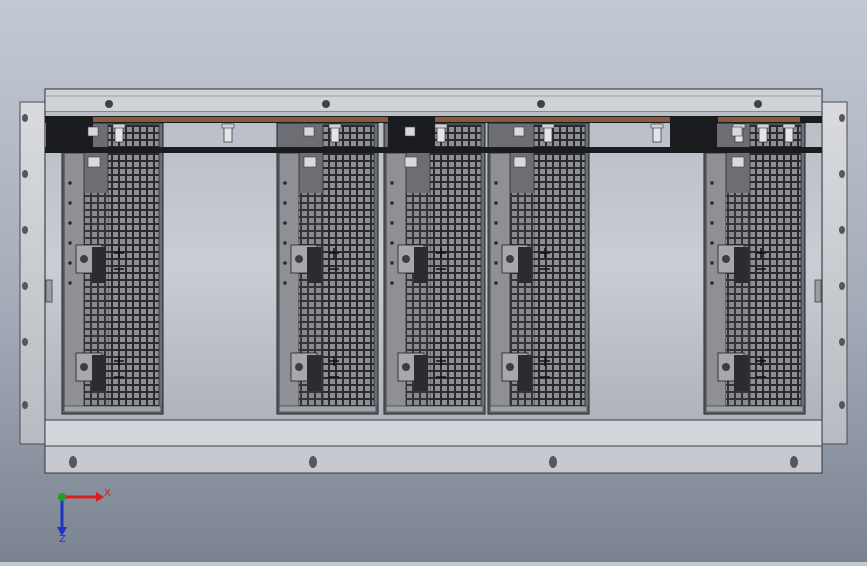  Describe the element at coordinates (107, 493) in the screenshot. I see `x-axis-label: X` at that location.